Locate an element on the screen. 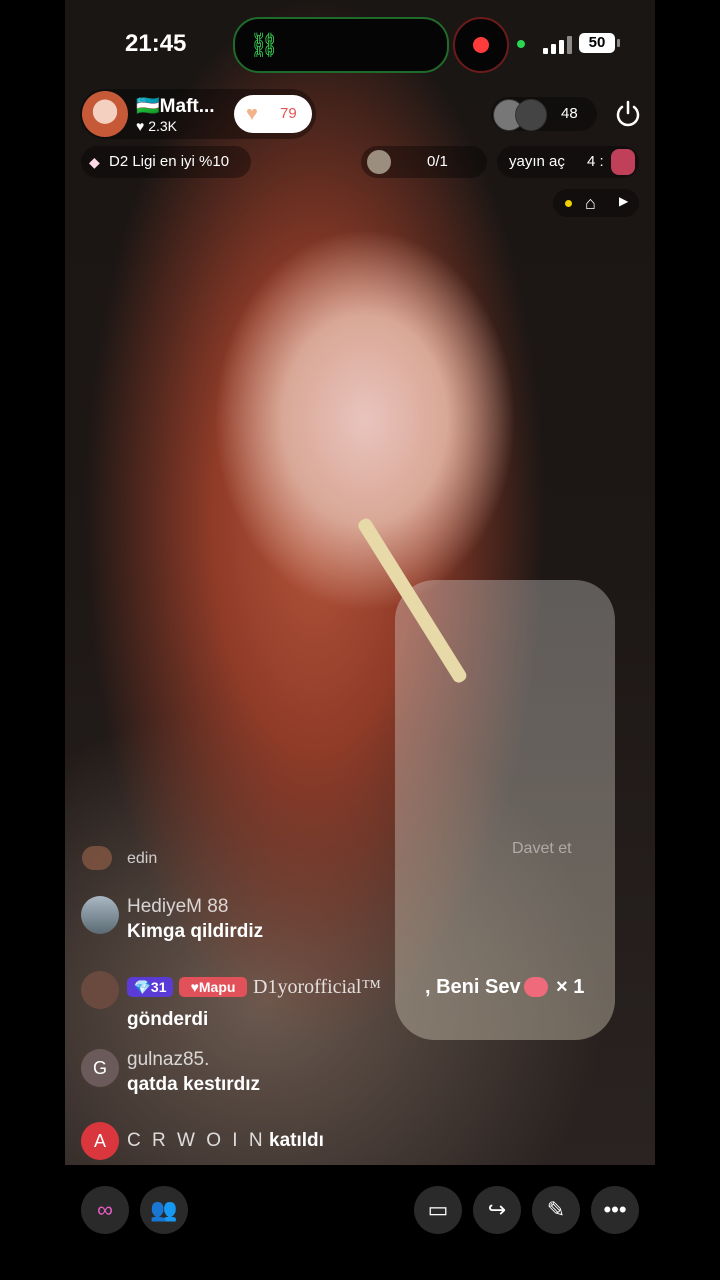 This screenshot has height=1280, width=720. dynamic-island: ⛓ is located at coordinates (341, 45).